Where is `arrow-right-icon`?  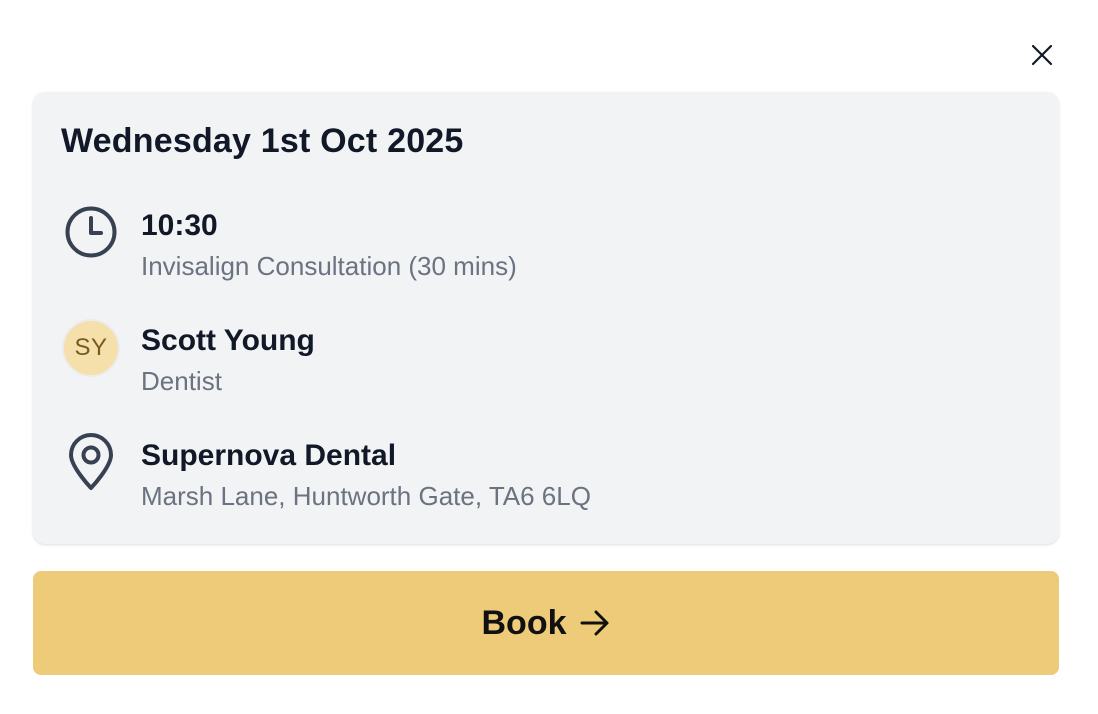 arrow-right-icon is located at coordinates (595, 623).